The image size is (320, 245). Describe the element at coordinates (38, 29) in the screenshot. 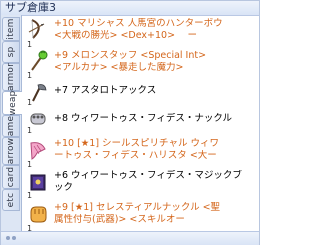

I see `bow-icon` at that location.